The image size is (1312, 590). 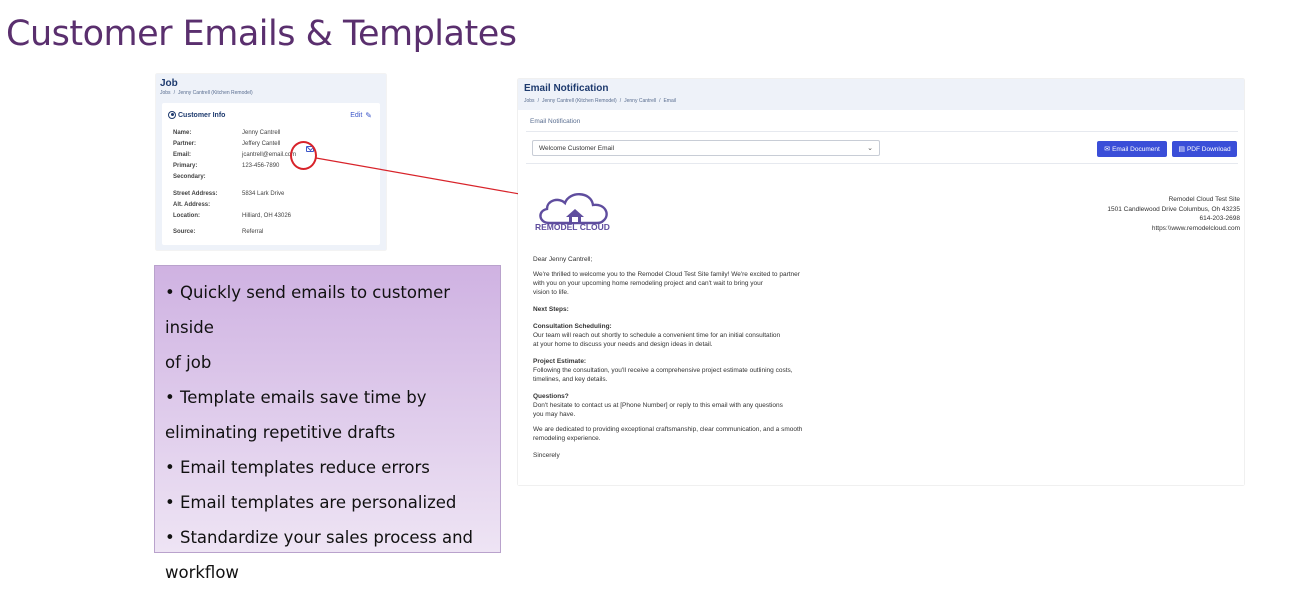 I want to click on field-label: Partner:, so click(x=185, y=144).